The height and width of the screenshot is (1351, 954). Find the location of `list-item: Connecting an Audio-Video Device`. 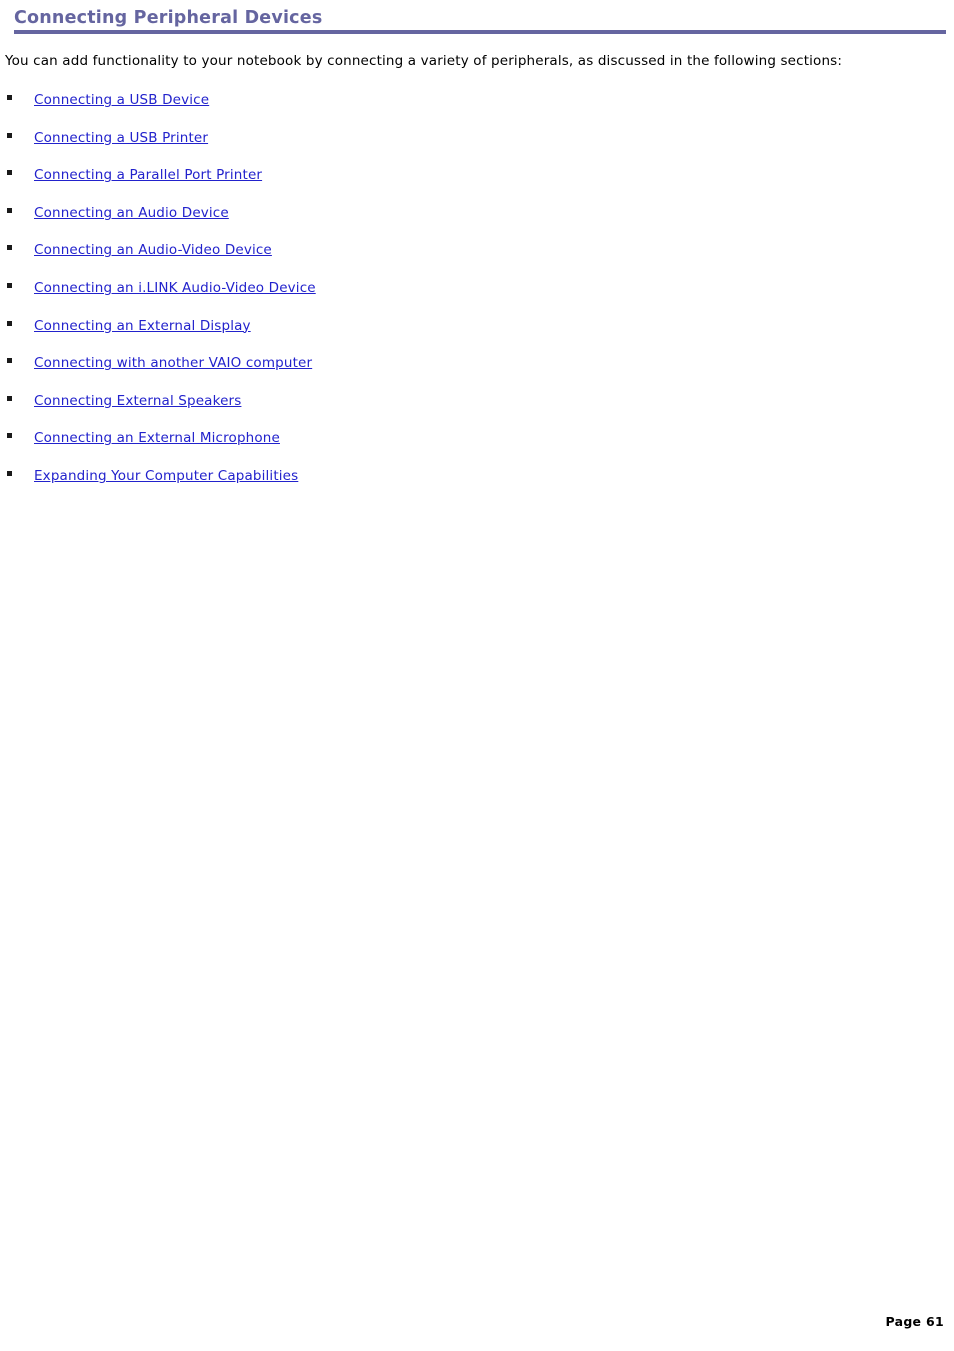

list-item: Connecting an Audio-Video Device is located at coordinates (470, 258).